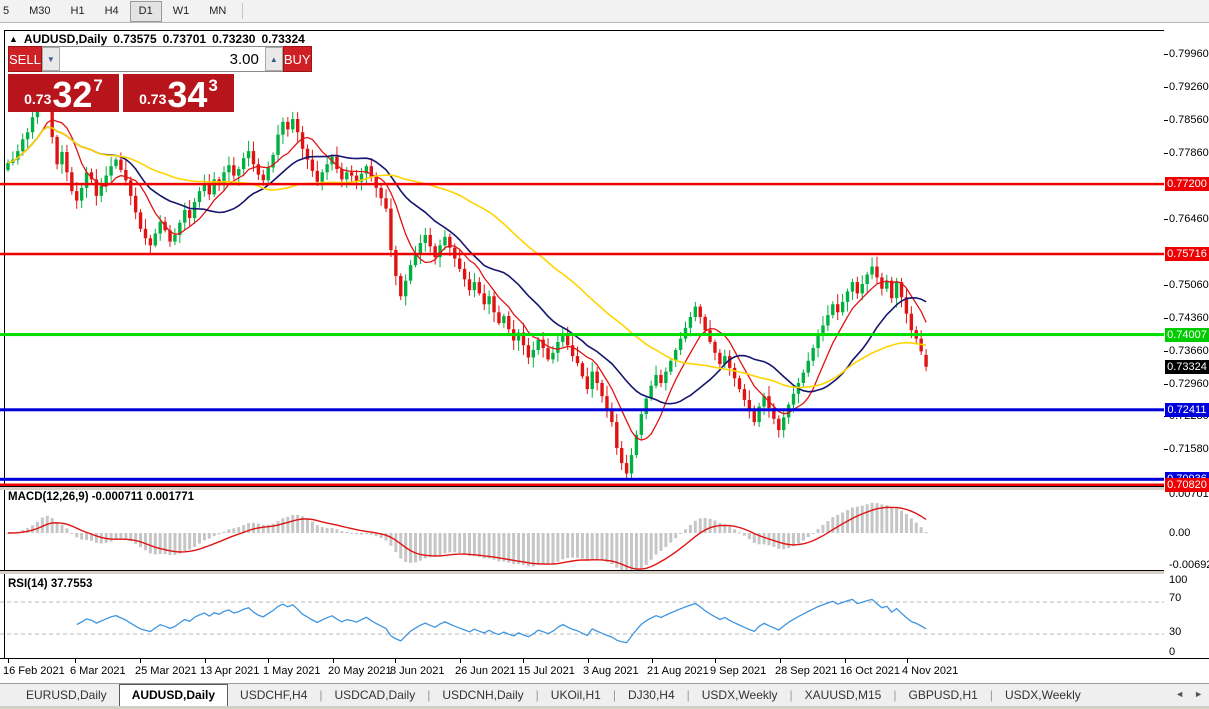  I want to click on toolbar-separator, so click(243, 11).